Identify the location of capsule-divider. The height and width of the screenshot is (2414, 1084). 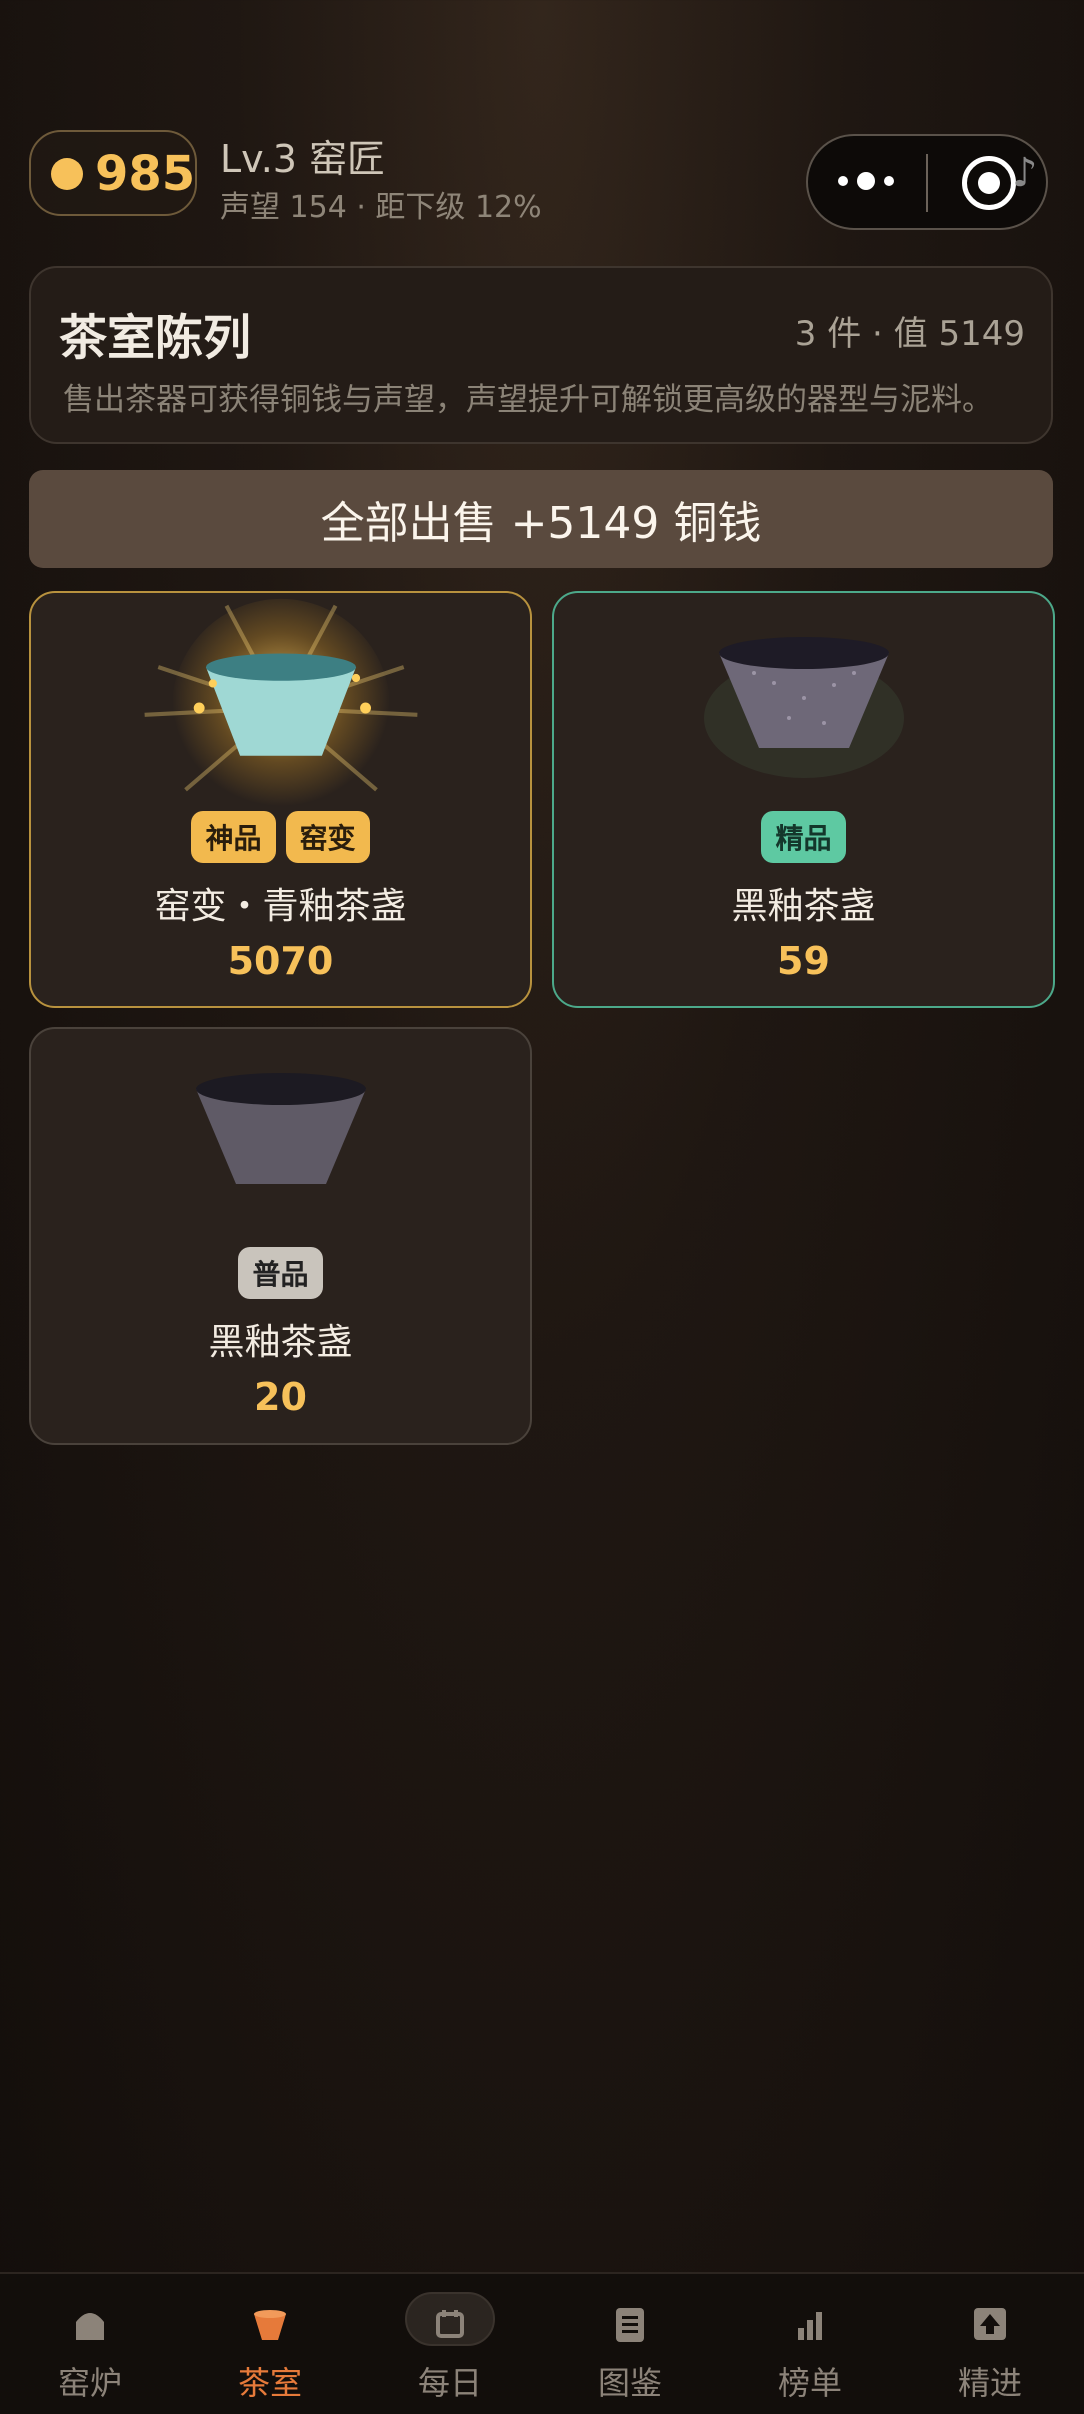
(927, 183).